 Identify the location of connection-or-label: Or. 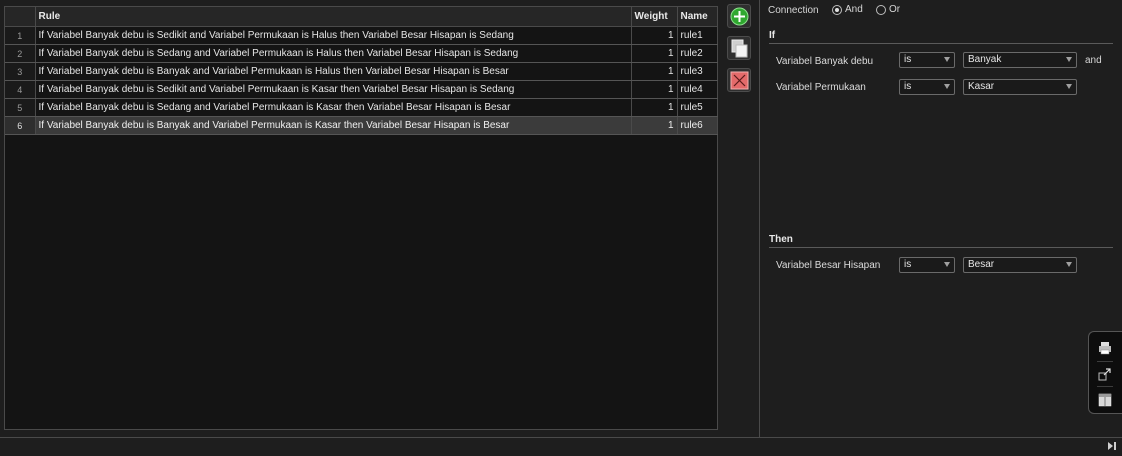
(895, 9).